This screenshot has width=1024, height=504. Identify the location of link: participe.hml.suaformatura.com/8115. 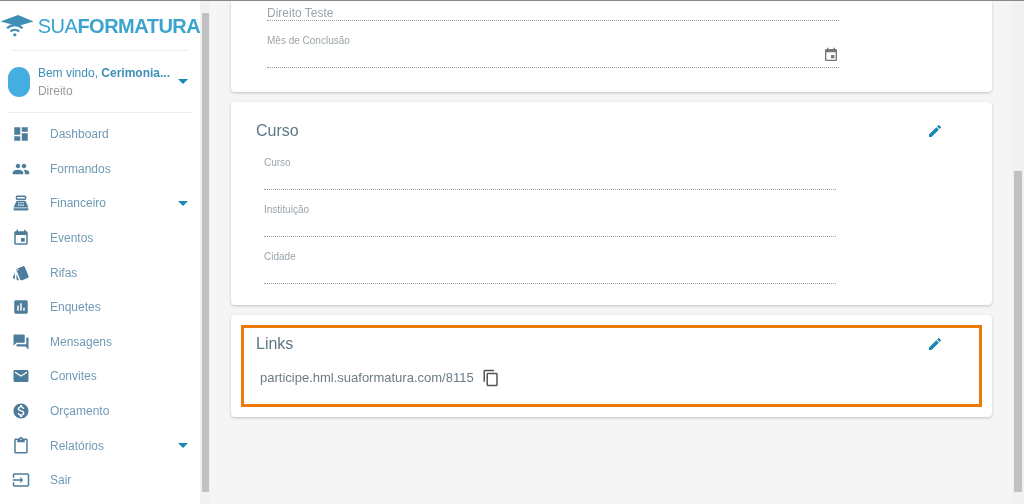
(367, 378).